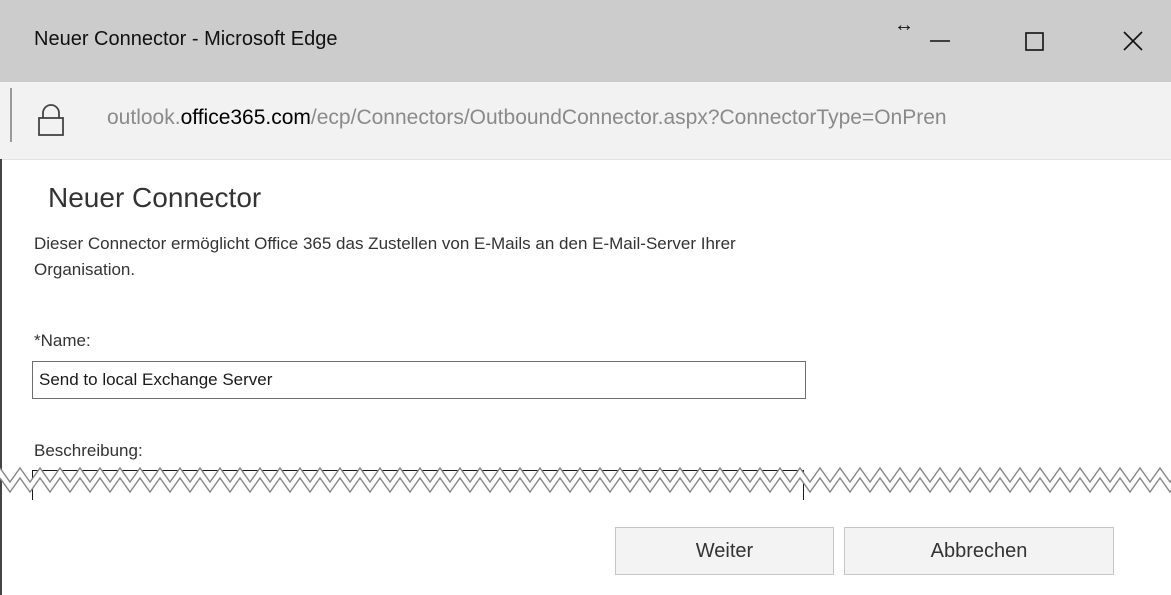  What do you see at coordinates (11, 115) in the screenshot?
I see `address-bar-divider` at bounding box center [11, 115].